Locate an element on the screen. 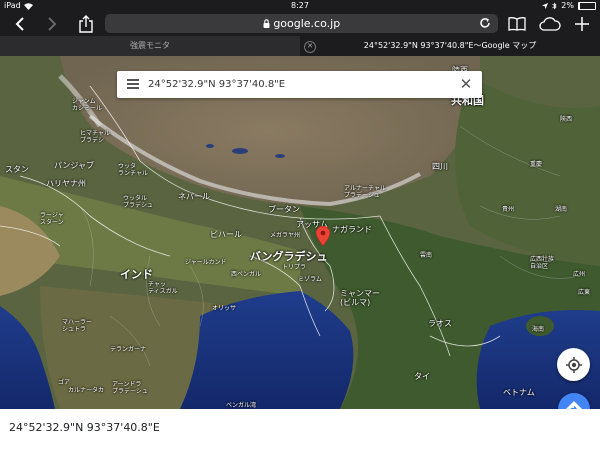 The height and width of the screenshot is (450, 600). map-label-rajasthan: ラージャ スターン is located at coordinates (52, 219).